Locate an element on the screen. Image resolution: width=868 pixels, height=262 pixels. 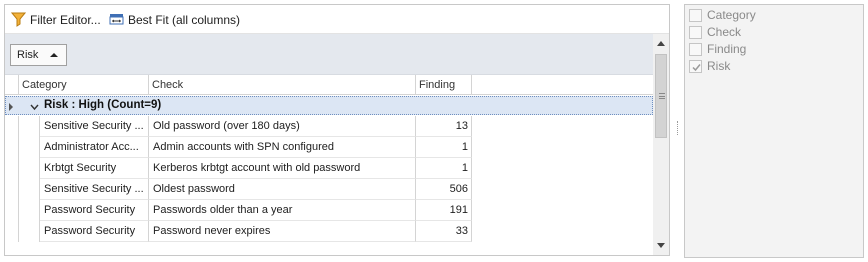
scroll-up-icon is located at coordinates (661, 43).